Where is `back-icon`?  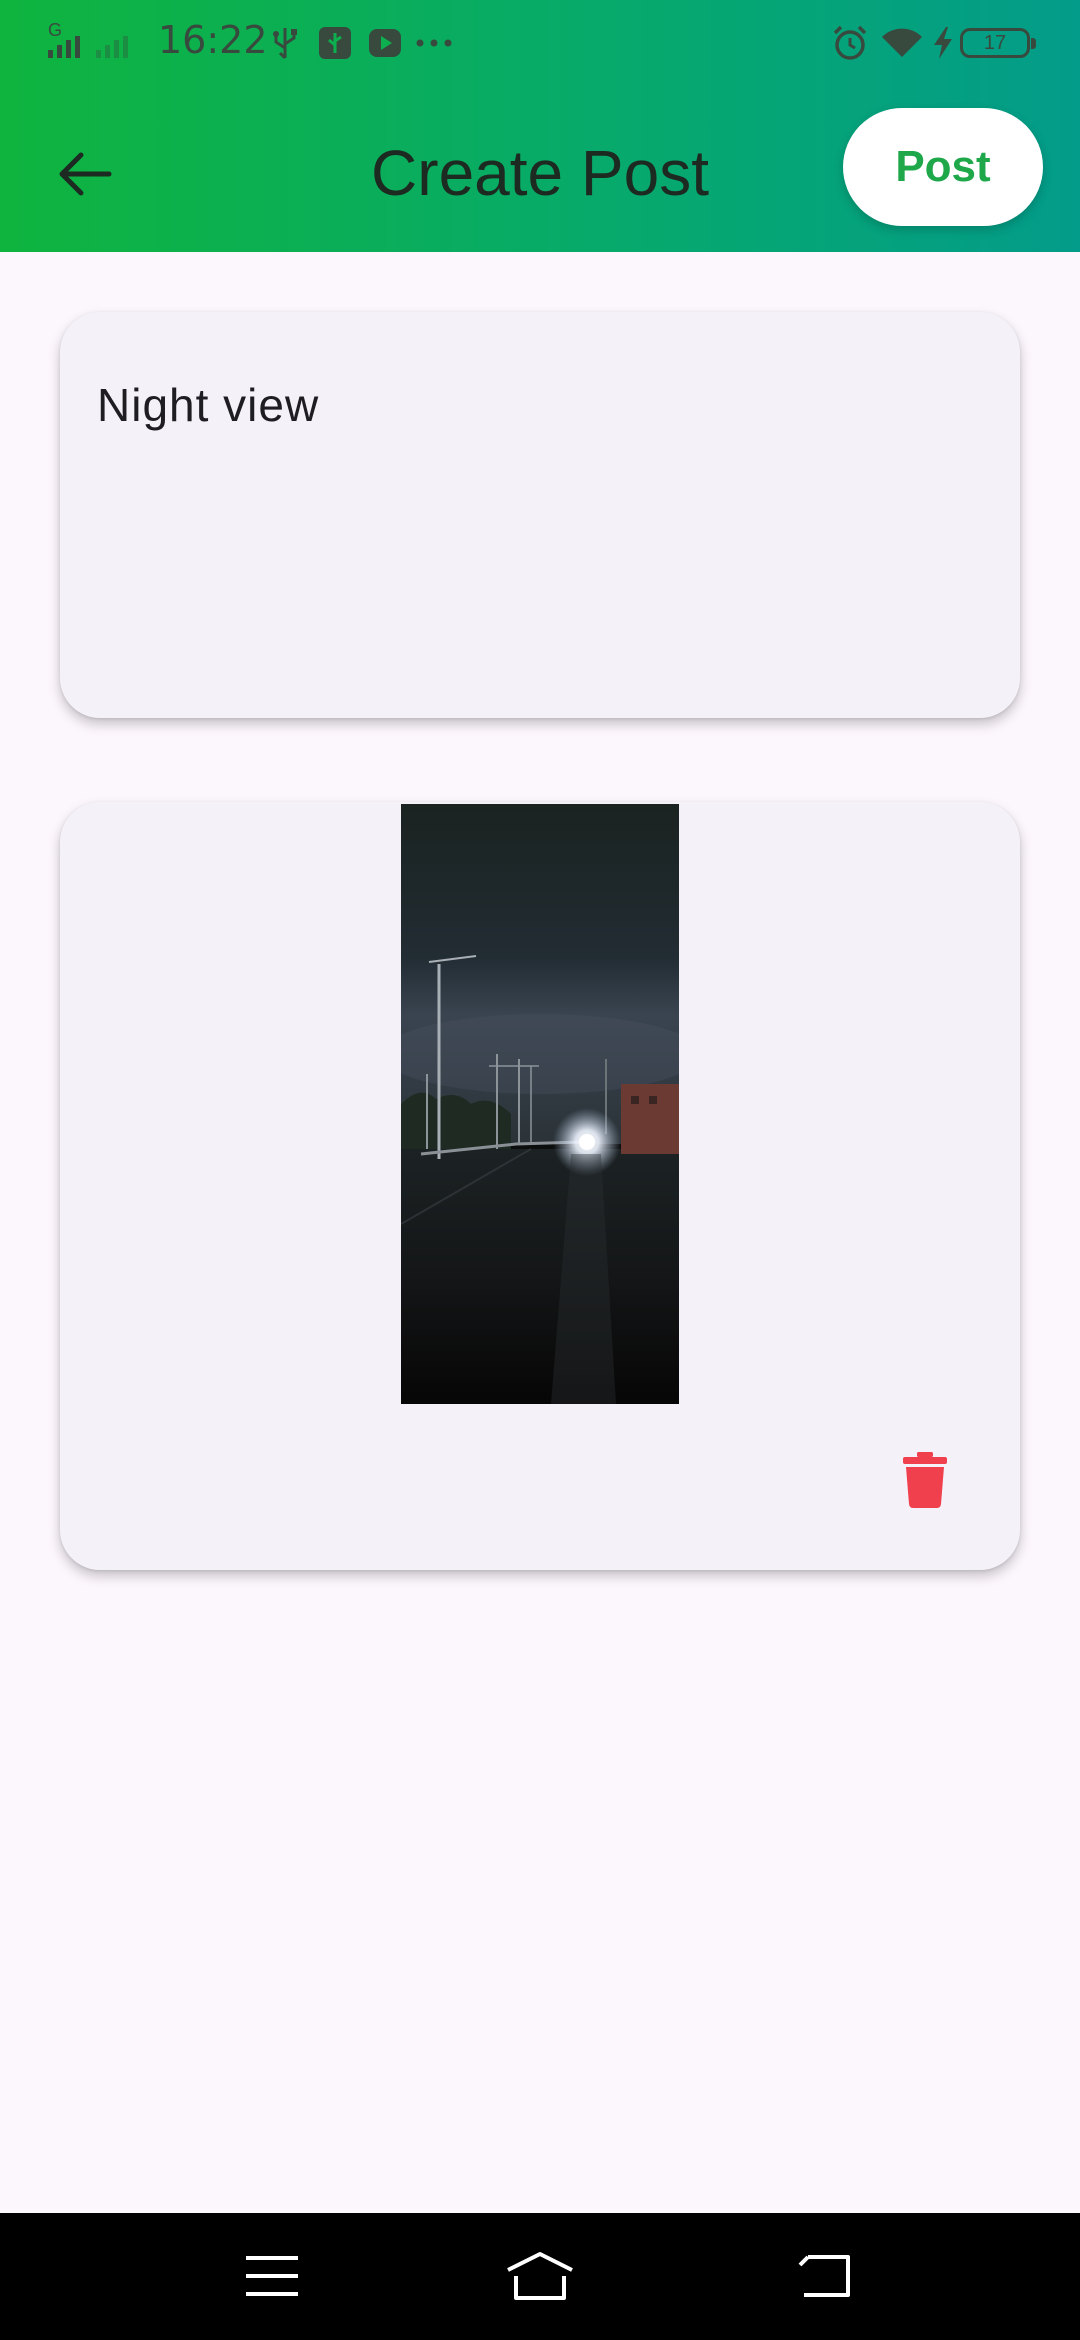 back-icon is located at coordinates (824, 2278).